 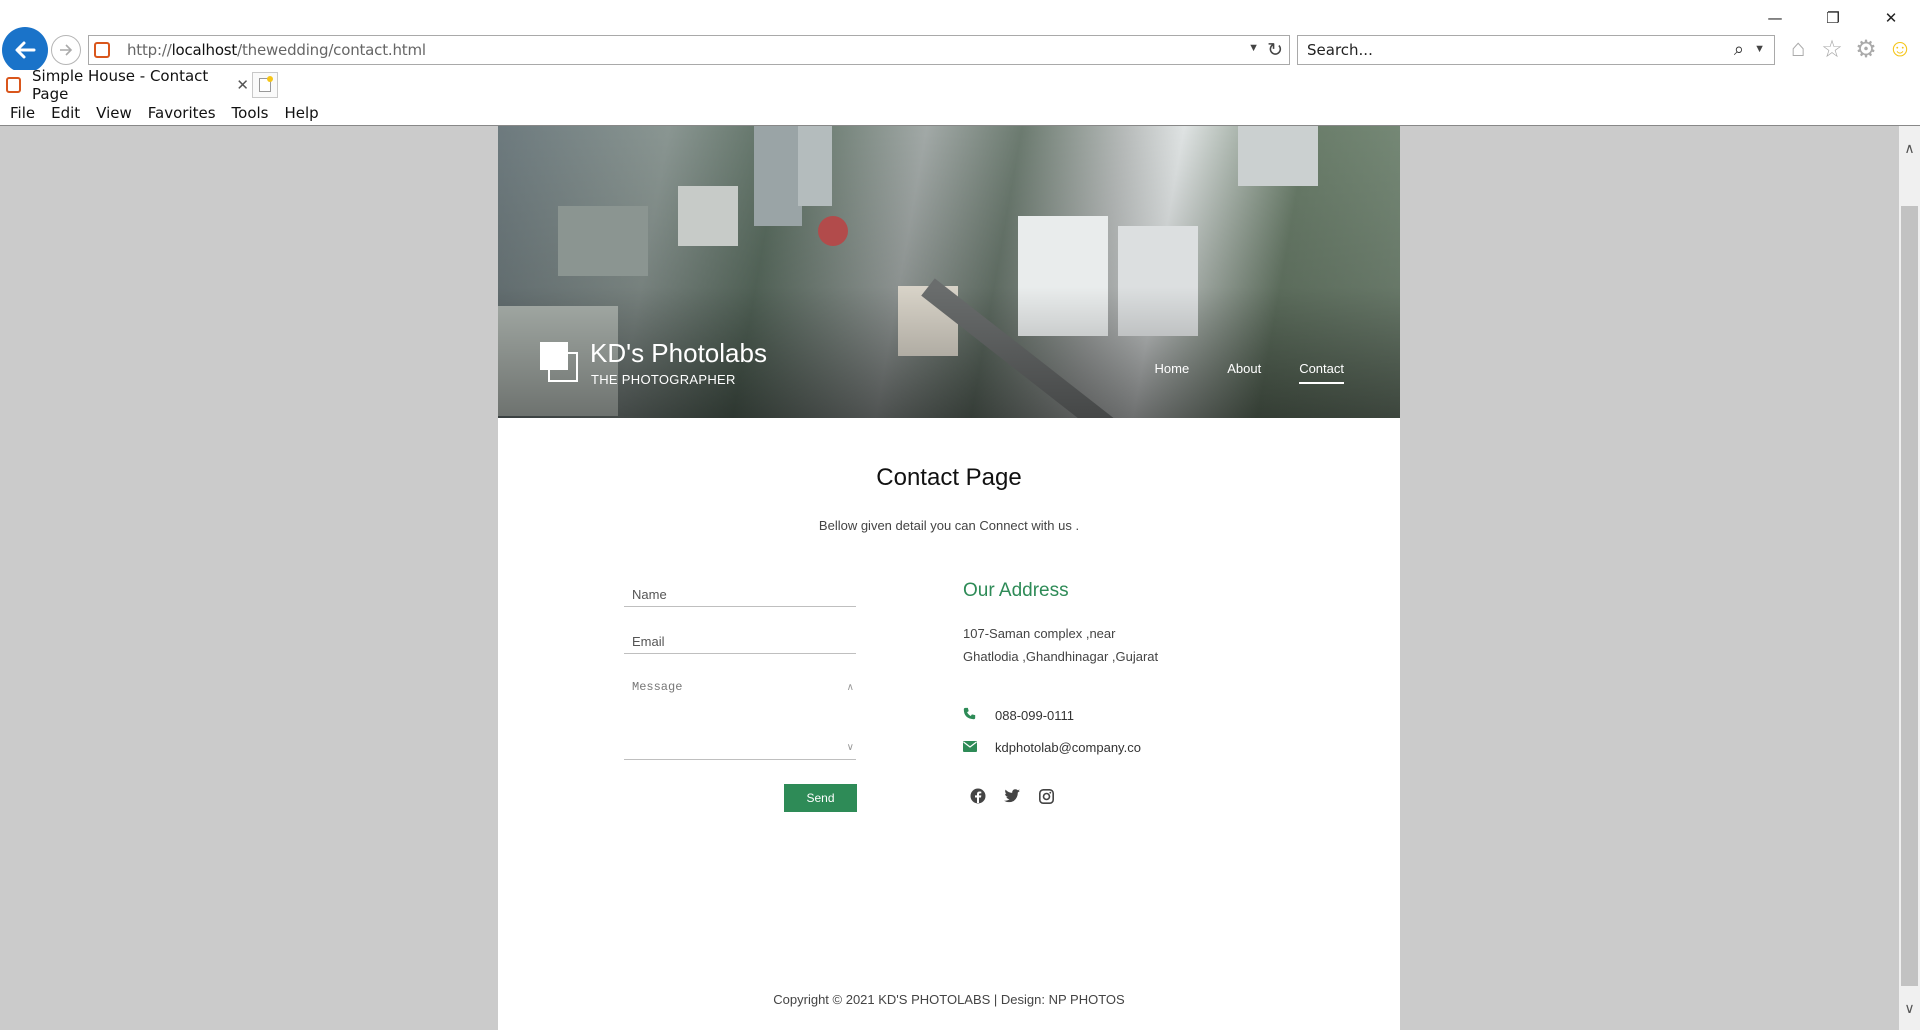 I want to click on toolbar-icons: ⌂ ☆ ⚙ ☺, so click(x=1849, y=49).